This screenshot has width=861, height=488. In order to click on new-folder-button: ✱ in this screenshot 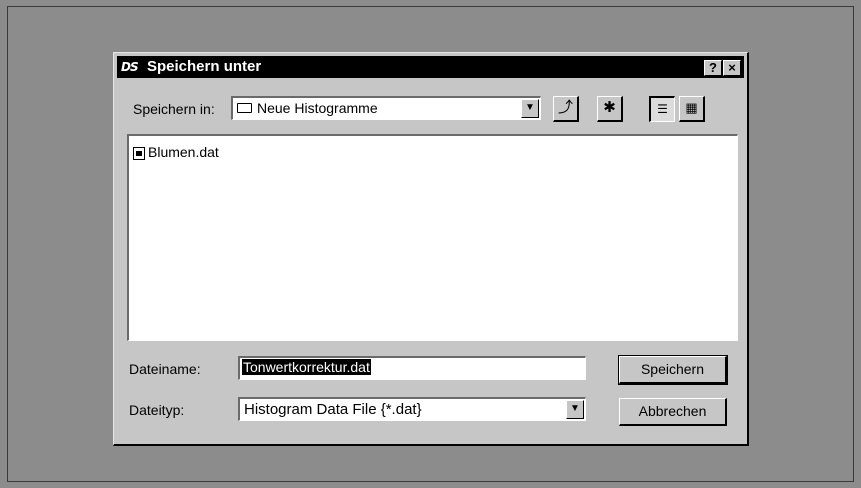, I will do `click(610, 109)`.